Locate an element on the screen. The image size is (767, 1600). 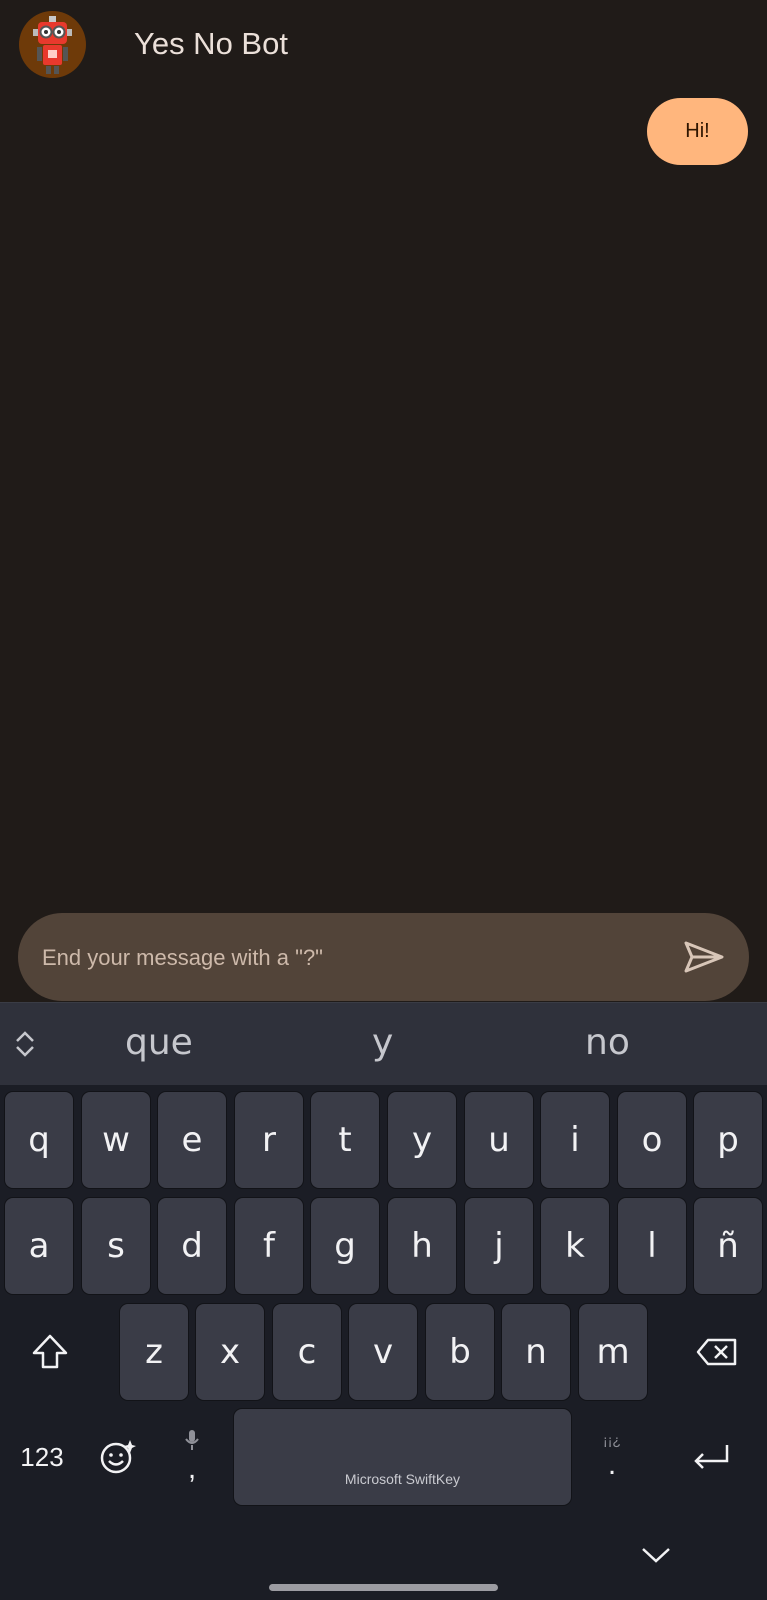
gesture-navigation-bar is located at coordinates (383, 1587).